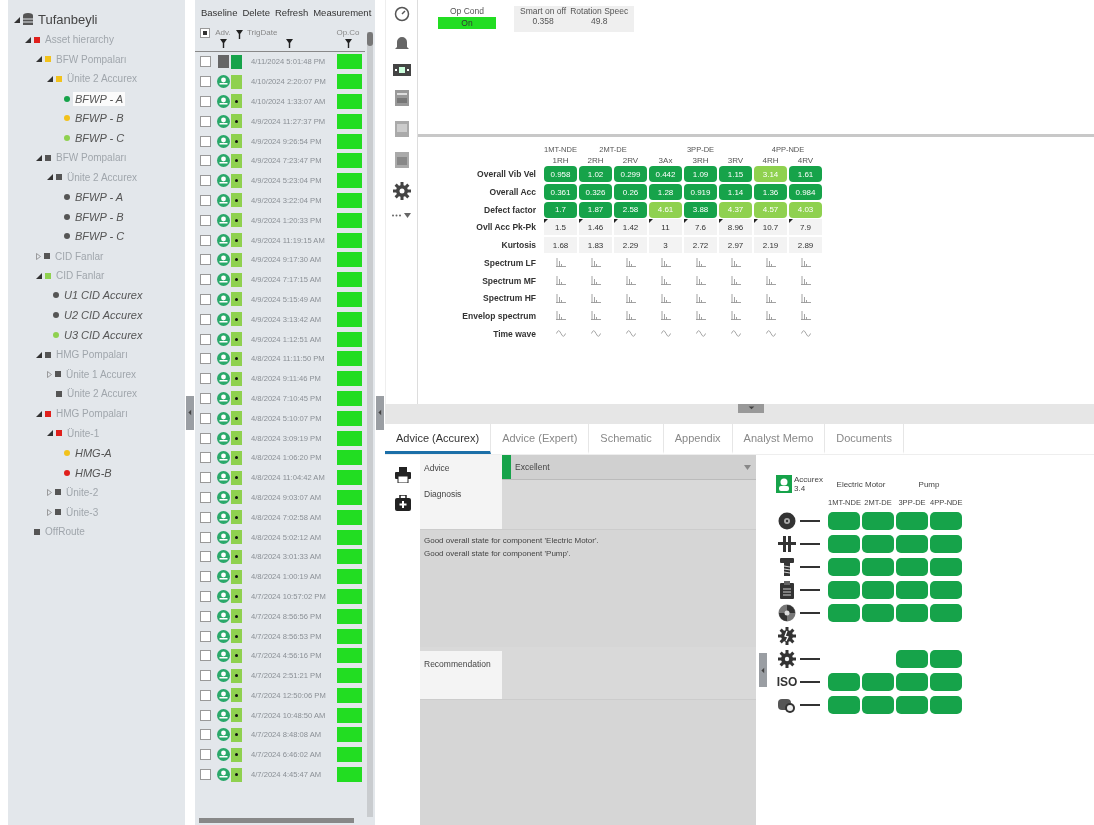 This screenshot has height=825, width=1094. Describe the element at coordinates (93, 472) in the screenshot. I see `tree-item: HMG-B` at that location.